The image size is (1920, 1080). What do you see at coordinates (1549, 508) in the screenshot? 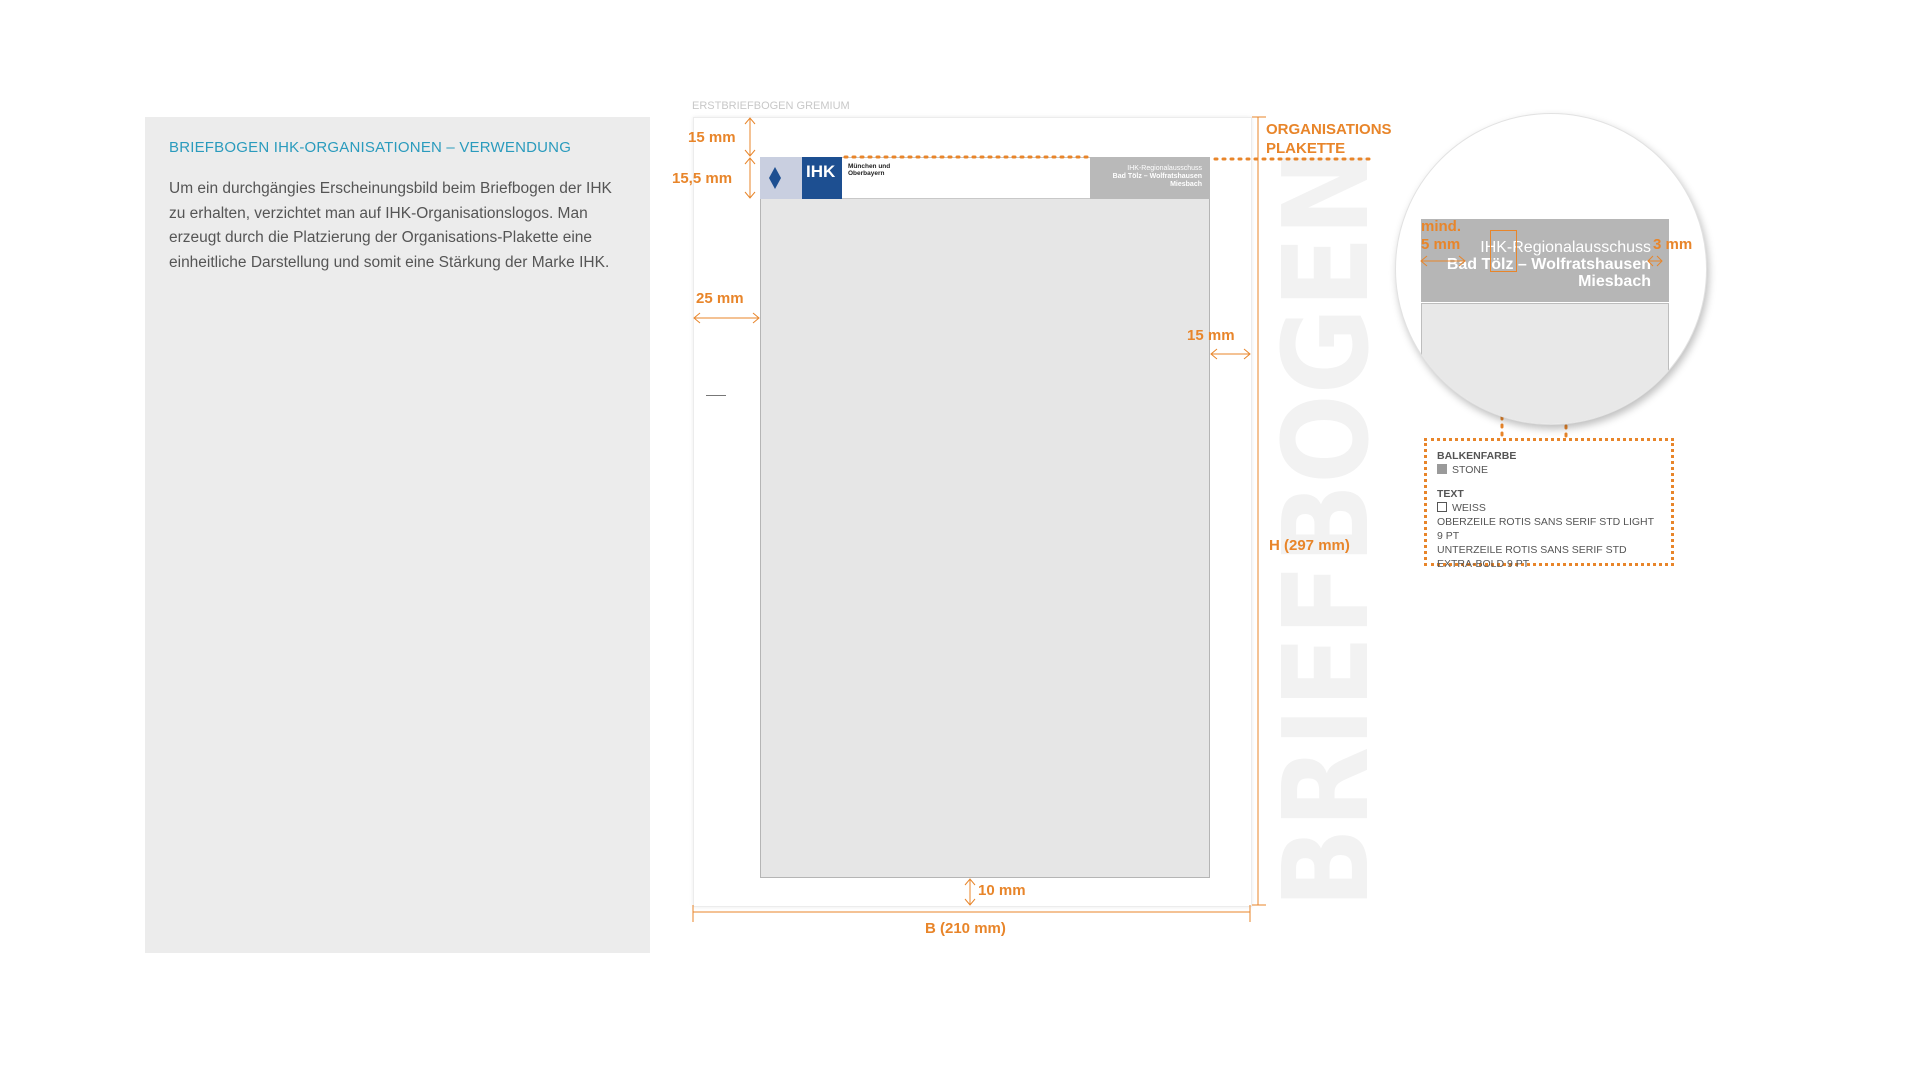
I see `spec-text-color: WEISS` at bounding box center [1549, 508].